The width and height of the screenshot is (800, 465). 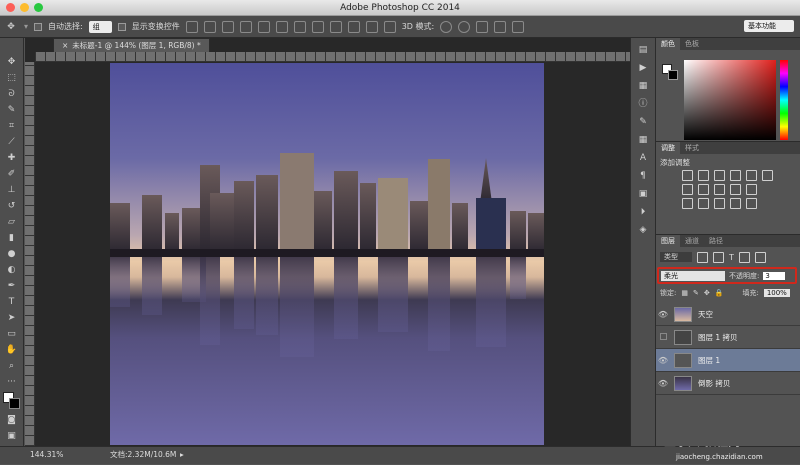 What do you see at coordinates (24, 7) in the screenshot?
I see `minimize-window-button` at bounding box center [24, 7].